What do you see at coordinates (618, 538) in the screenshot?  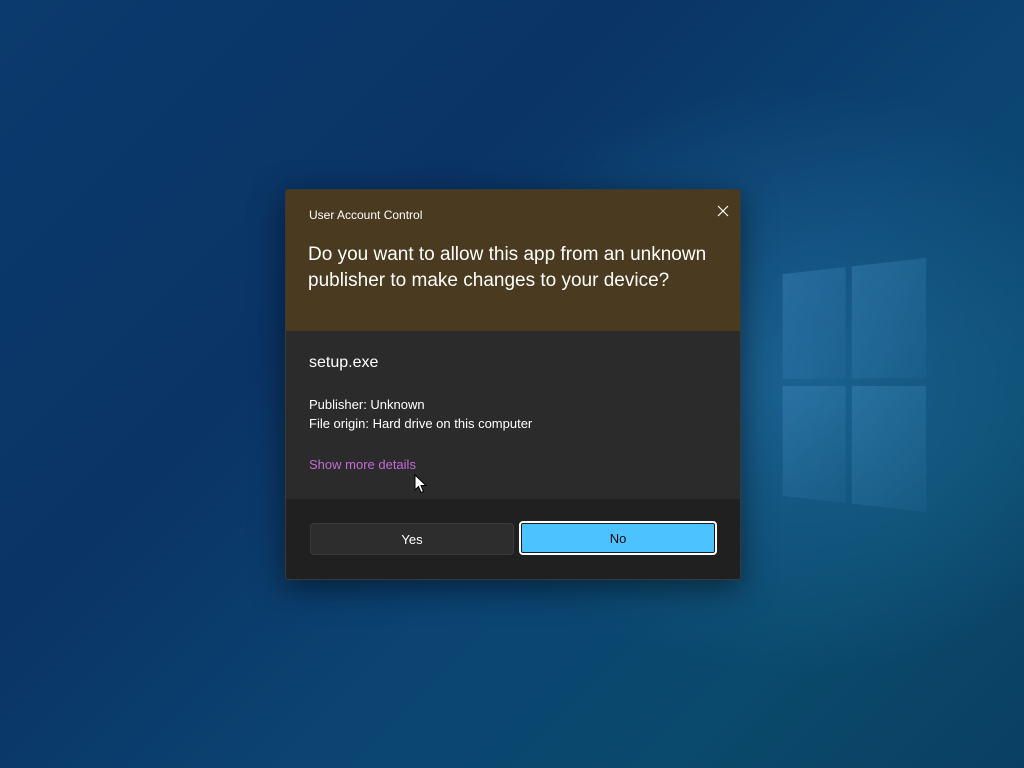 I see `no-button: No` at bounding box center [618, 538].